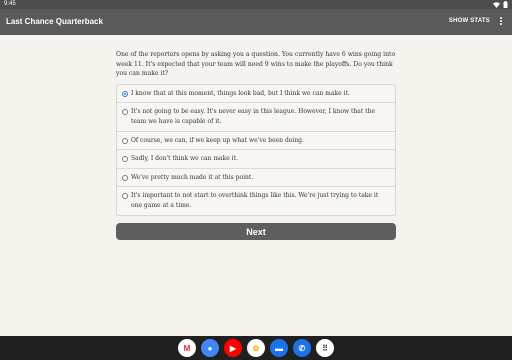 The width and height of the screenshot is (512, 360). I want to click on messages-icon: ▬, so click(279, 348).